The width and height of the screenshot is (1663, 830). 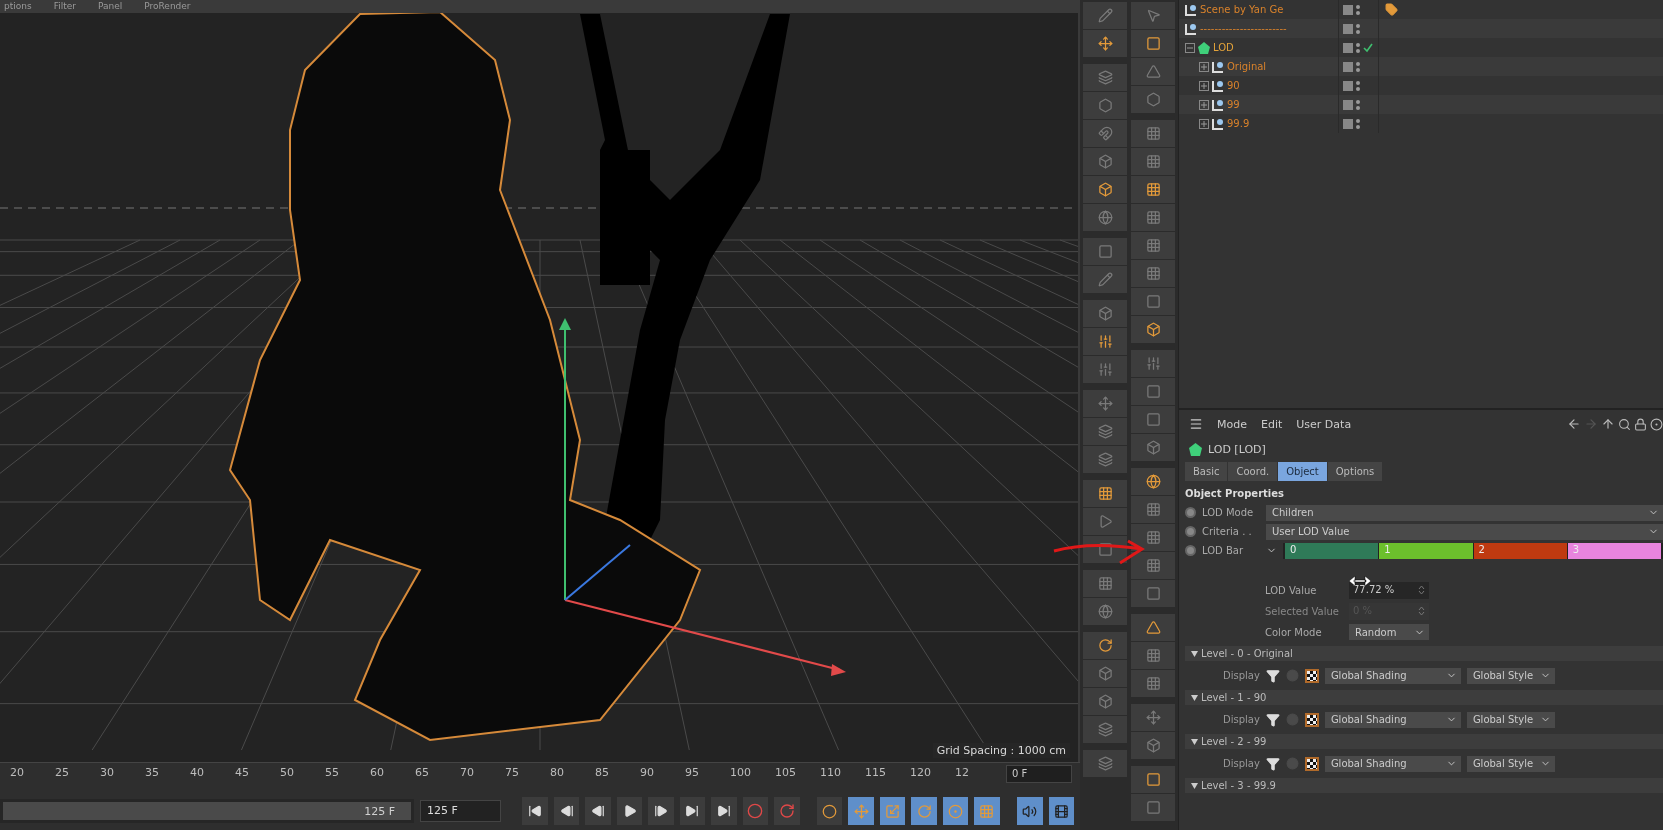 What do you see at coordinates (1324, 424) in the screenshot?
I see `menu-item: User Data` at bounding box center [1324, 424].